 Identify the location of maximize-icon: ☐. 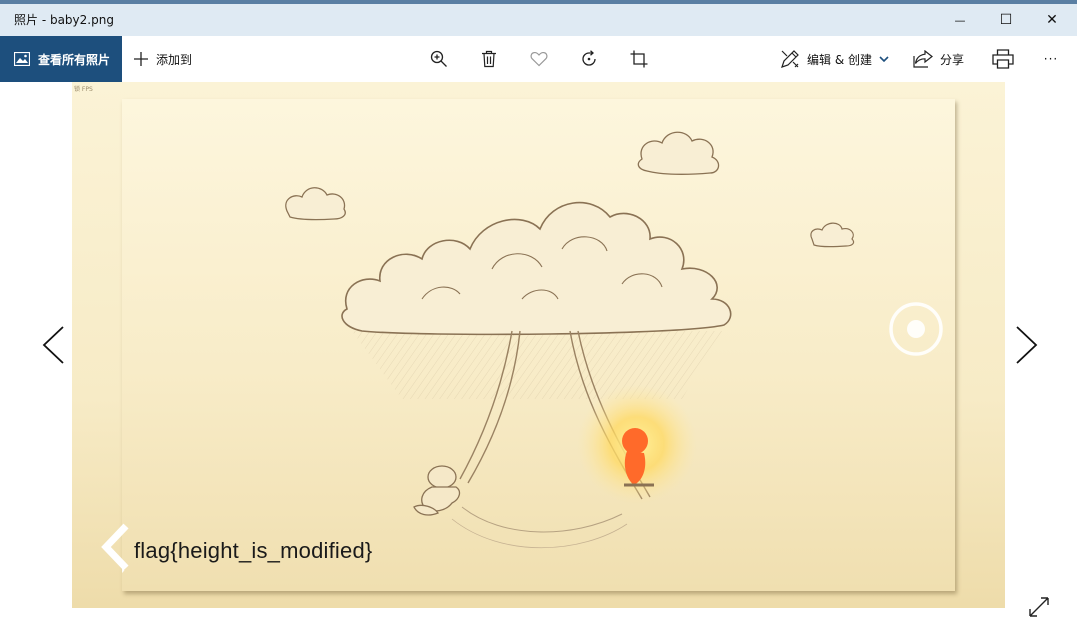
(1006, 20).